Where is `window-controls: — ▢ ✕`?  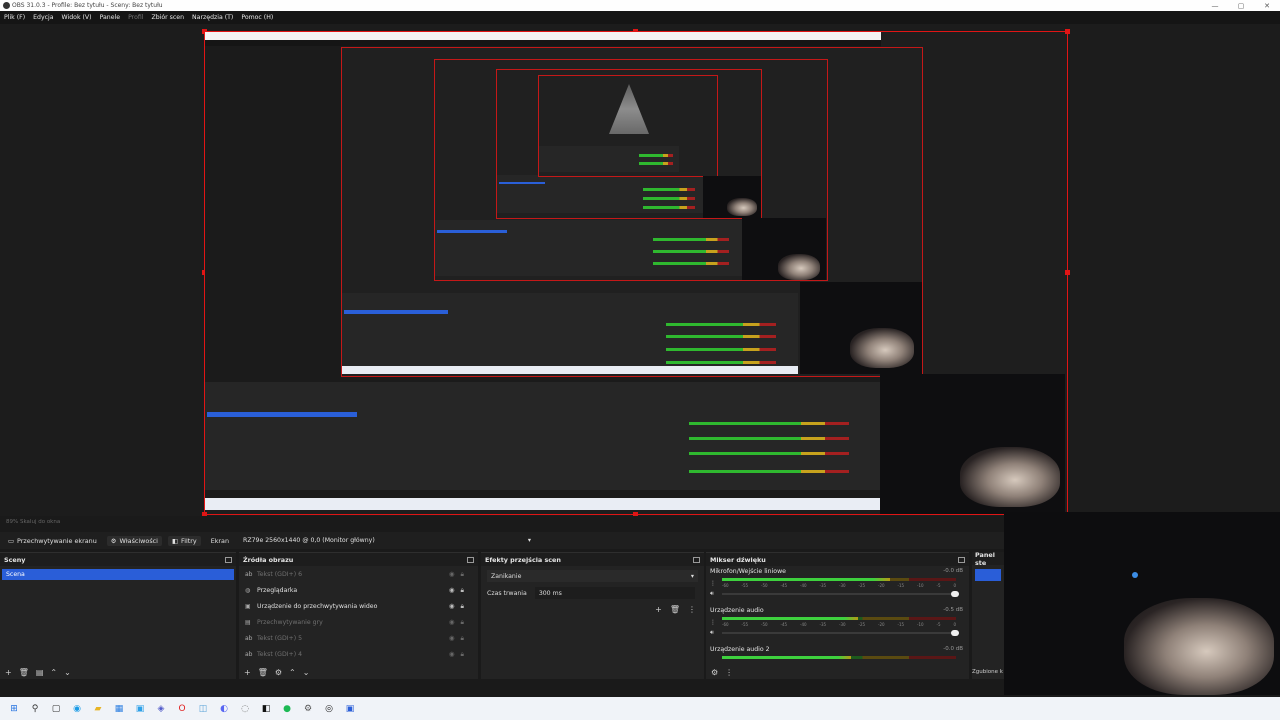
window-controls: — ▢ ✕ is located at coordinates (1241, 5).